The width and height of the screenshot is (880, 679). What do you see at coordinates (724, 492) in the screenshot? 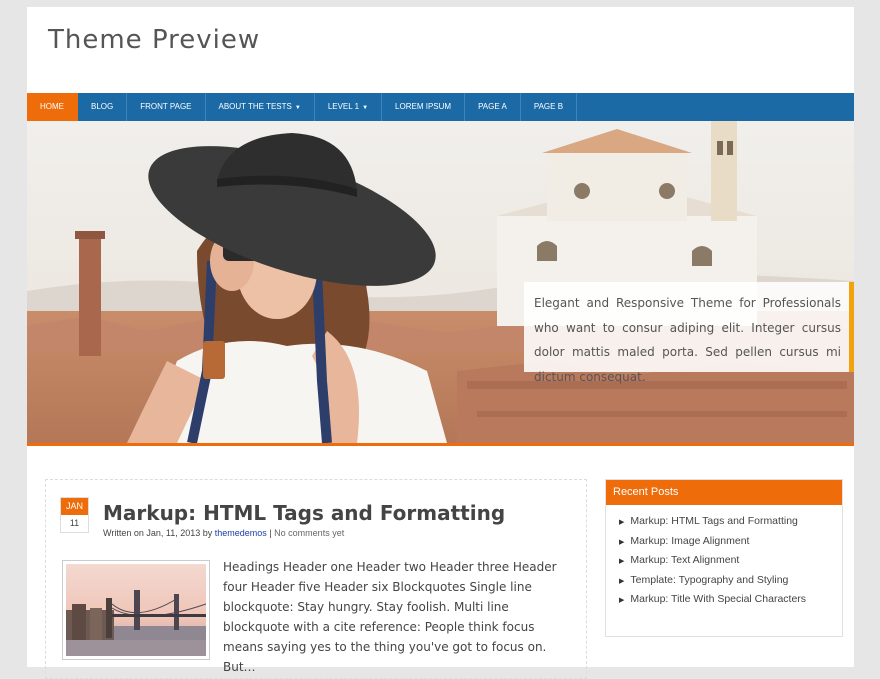
I see `widget-title: Recent Posts` at bounding box center [724, 492].